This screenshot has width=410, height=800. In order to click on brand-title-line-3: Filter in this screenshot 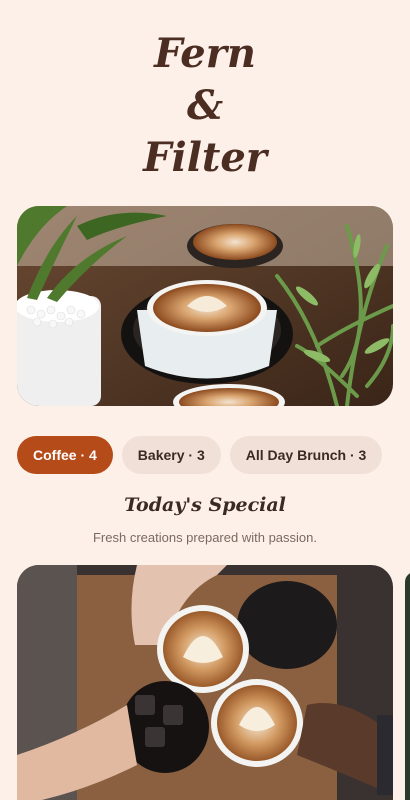, I will do `click(205, 157)`.